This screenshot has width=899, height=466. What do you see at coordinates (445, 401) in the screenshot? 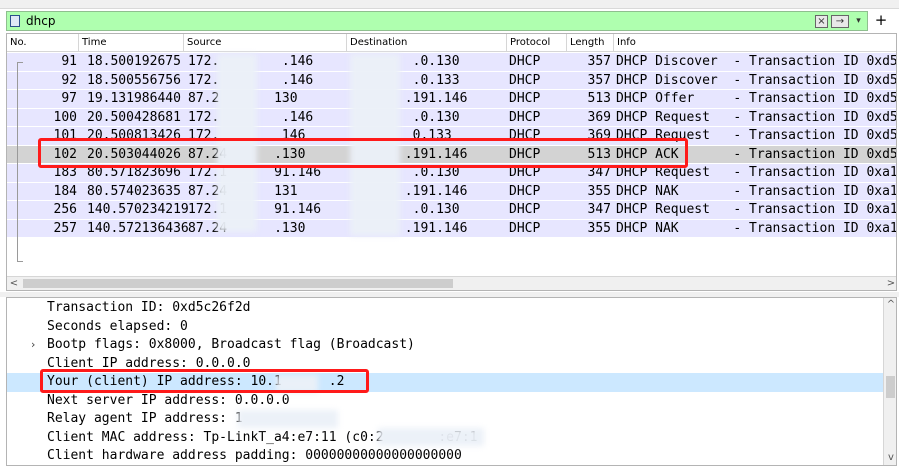
I see `detail-line: Next server IP address: 0.0.0.0` at bounding box center [445, 401].